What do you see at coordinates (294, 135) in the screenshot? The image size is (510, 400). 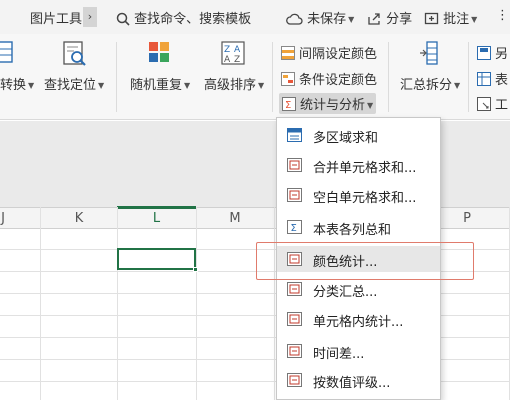 I see `multi-area-sum-icon` at bounding box center [294, 135].